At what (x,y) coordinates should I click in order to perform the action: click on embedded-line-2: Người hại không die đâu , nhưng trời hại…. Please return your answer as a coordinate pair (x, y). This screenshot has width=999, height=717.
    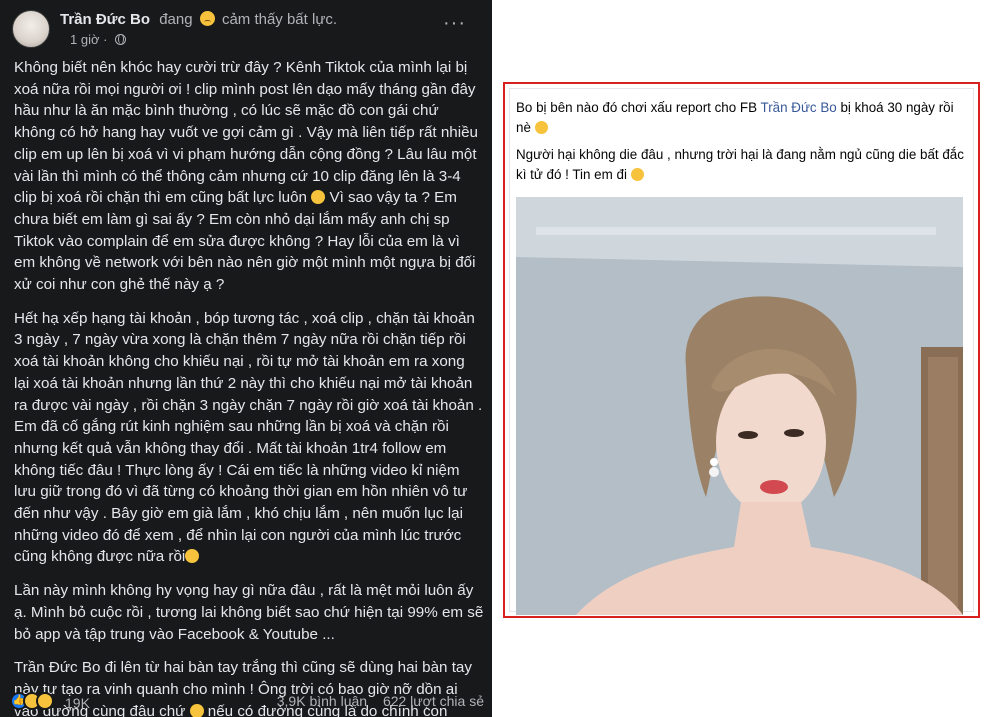
    Looking at the image, I should click on (742, 164).